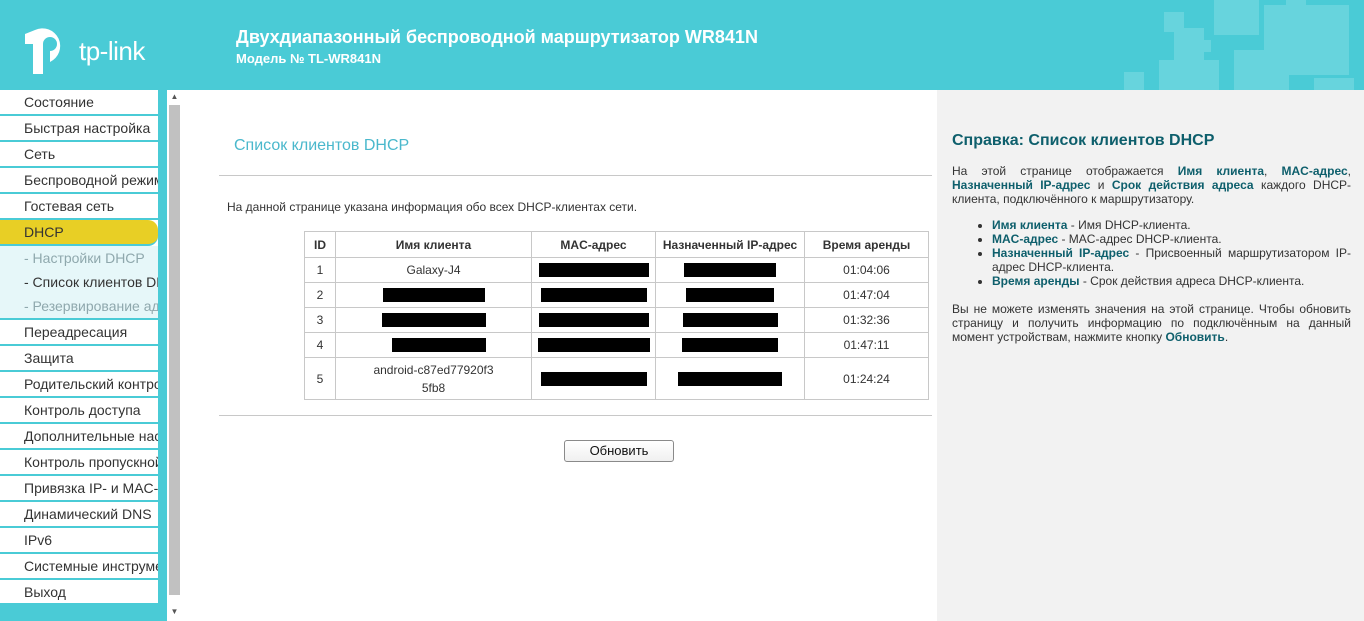 The image size is (1364, 621). Describe the element at coordinates (1140, 239) in the screenshot. I see `help-list-text: - MAC-адрес DHCP-клиента.` at that location.